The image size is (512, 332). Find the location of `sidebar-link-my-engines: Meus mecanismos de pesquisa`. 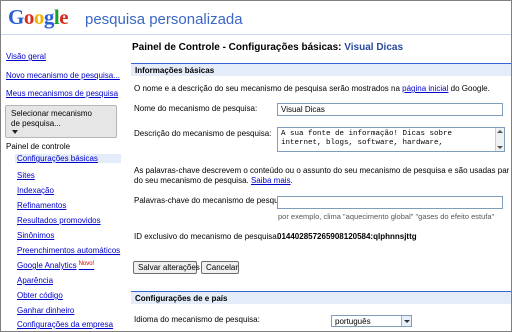

sidebar-link-my-engines: Meus mecanismos de pesquisa is located at coordinates (62, 93).